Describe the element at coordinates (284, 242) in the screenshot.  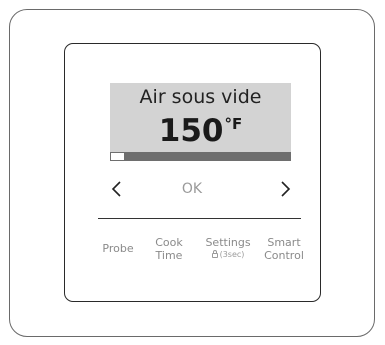
I see `smart-control-label-line1: Smart` at that location.